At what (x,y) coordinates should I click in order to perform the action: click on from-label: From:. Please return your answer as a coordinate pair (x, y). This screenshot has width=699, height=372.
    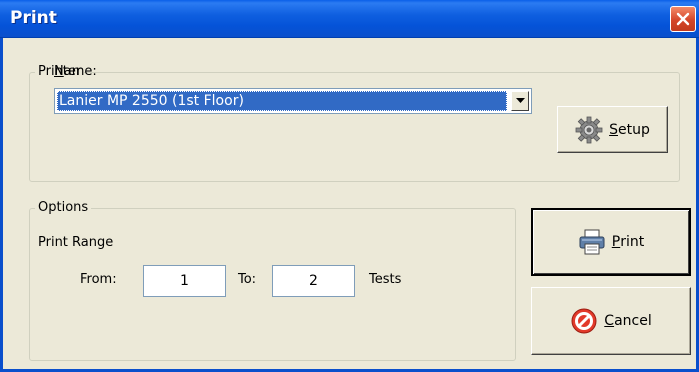
    Looking at the image, I should click on (98, 279).